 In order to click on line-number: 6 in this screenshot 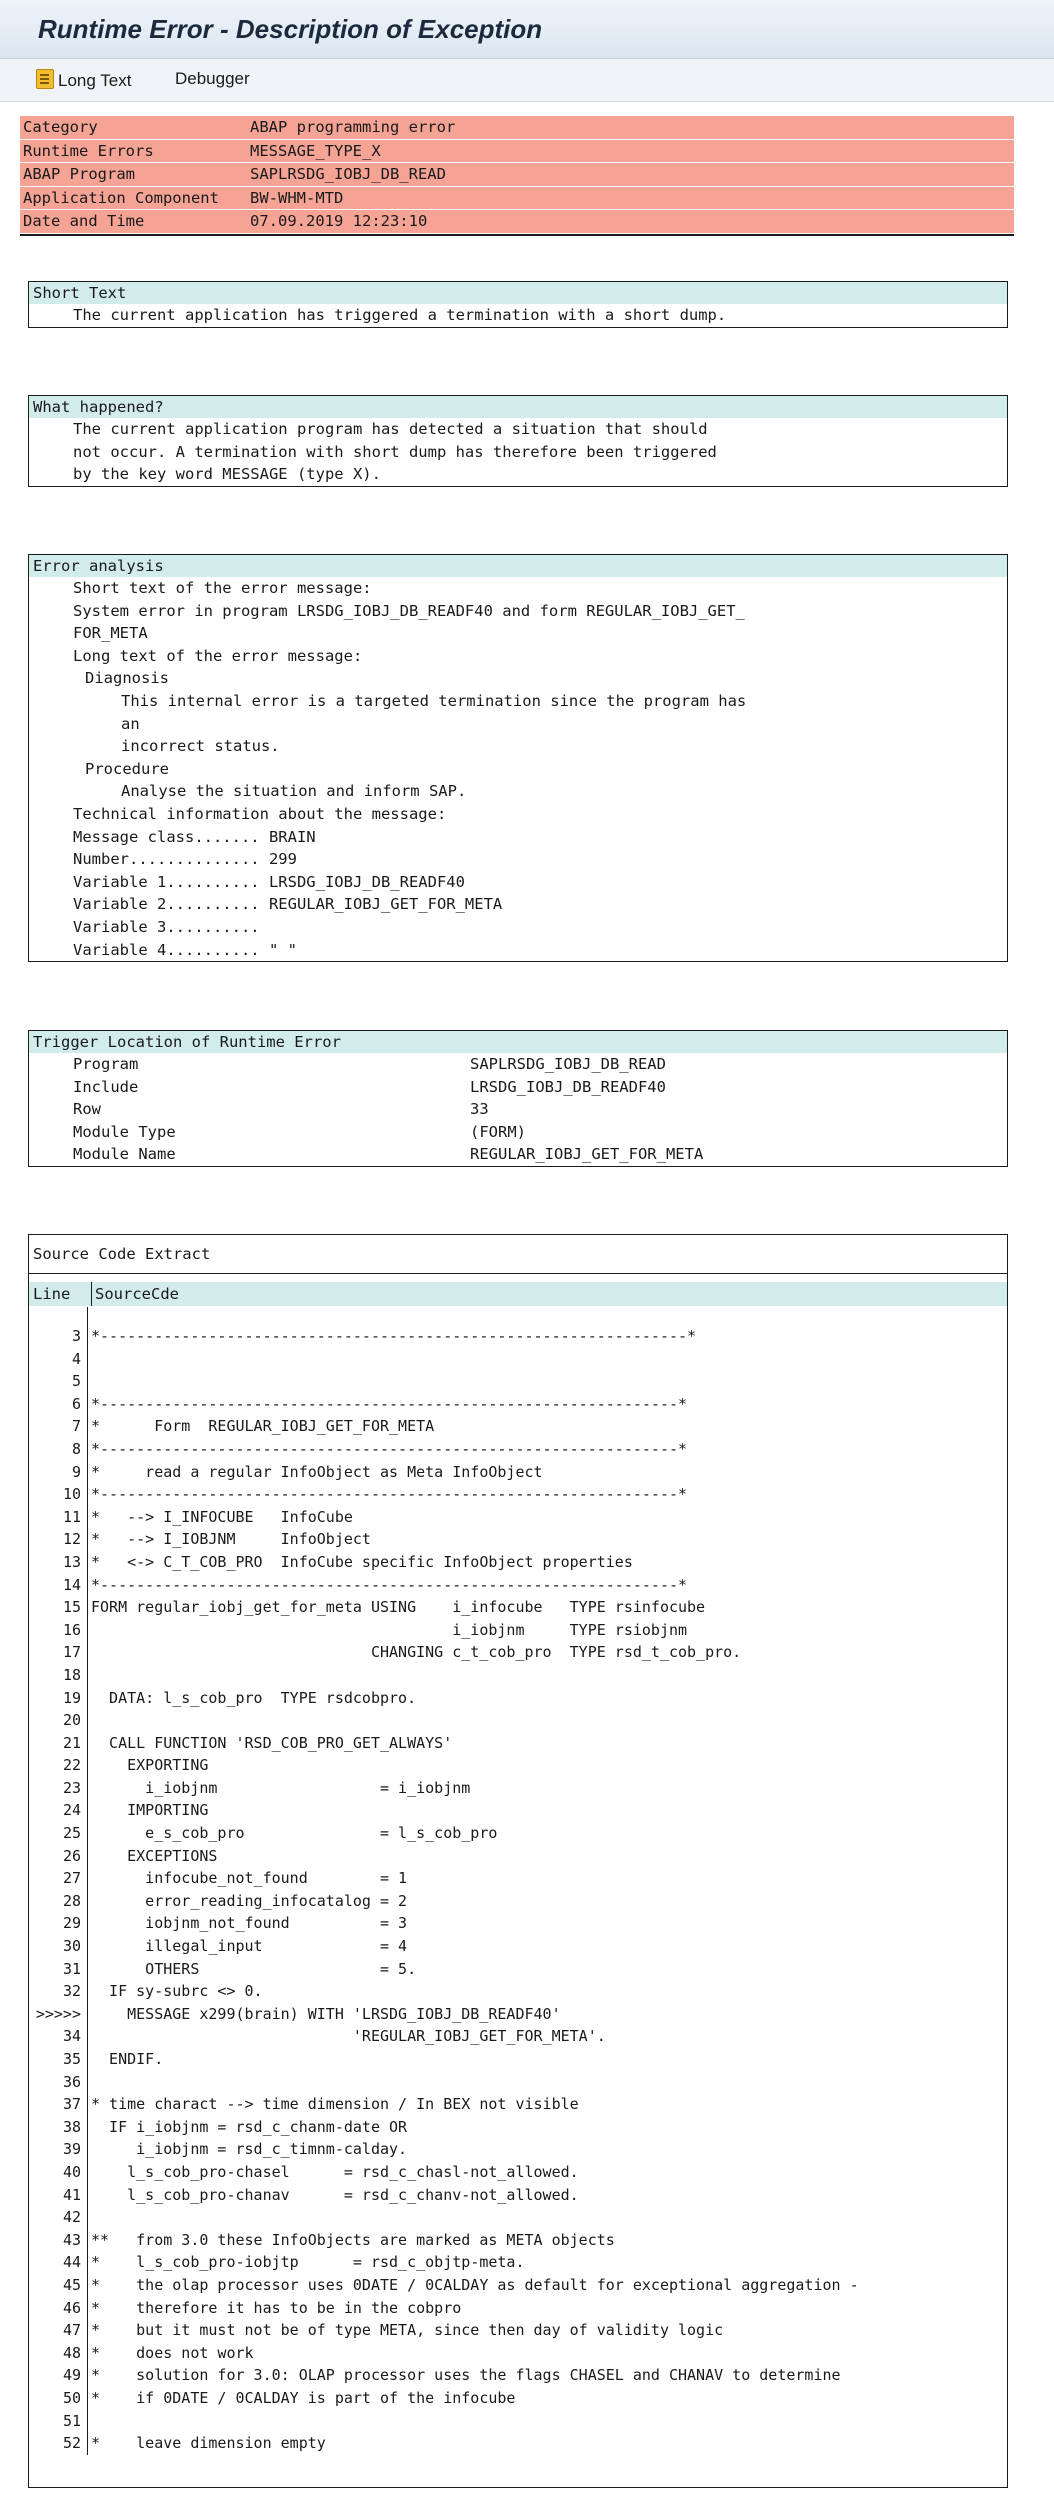, I will do `click(76, 1403)`.